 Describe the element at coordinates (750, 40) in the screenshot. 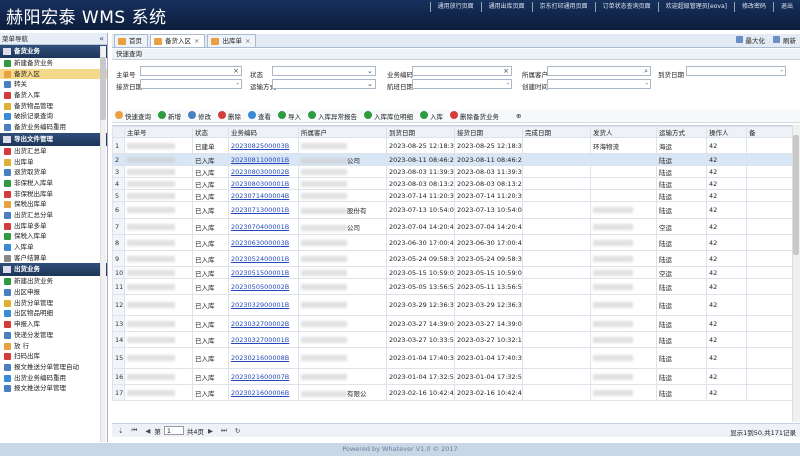

I see `maximize-button: 最大化` at that location.